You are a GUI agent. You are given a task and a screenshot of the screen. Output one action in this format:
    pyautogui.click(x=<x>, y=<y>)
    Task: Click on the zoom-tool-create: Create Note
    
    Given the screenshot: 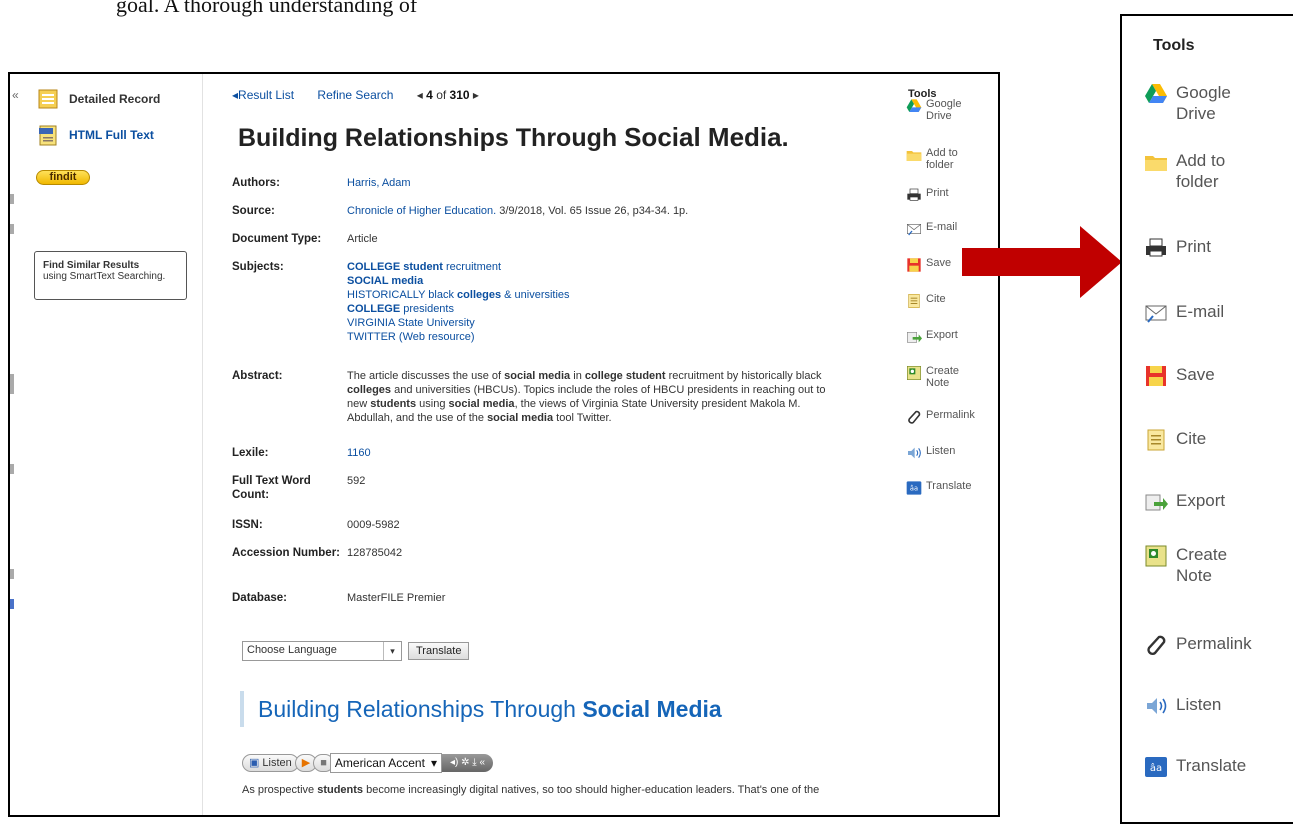 What is the action you would take?
    pyautogui.click(x=1184, y=565)
    